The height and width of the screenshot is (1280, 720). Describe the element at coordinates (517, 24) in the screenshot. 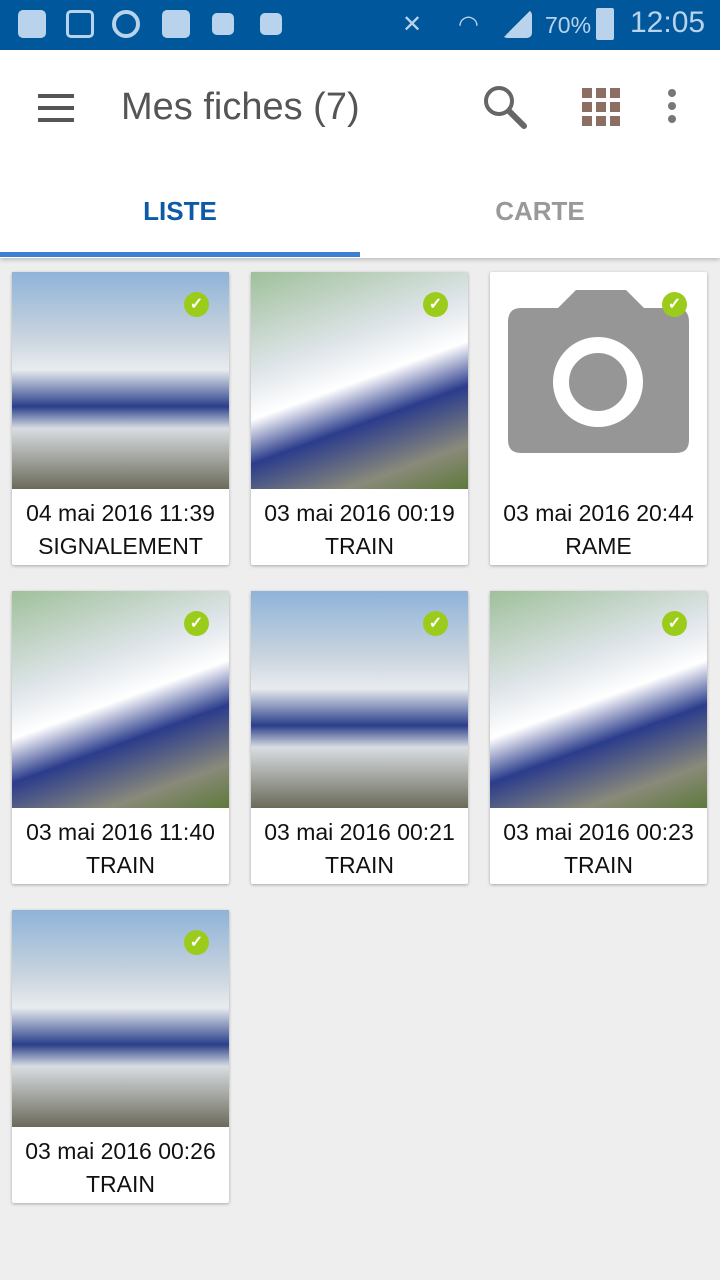

I see `signal-icon` at that location.